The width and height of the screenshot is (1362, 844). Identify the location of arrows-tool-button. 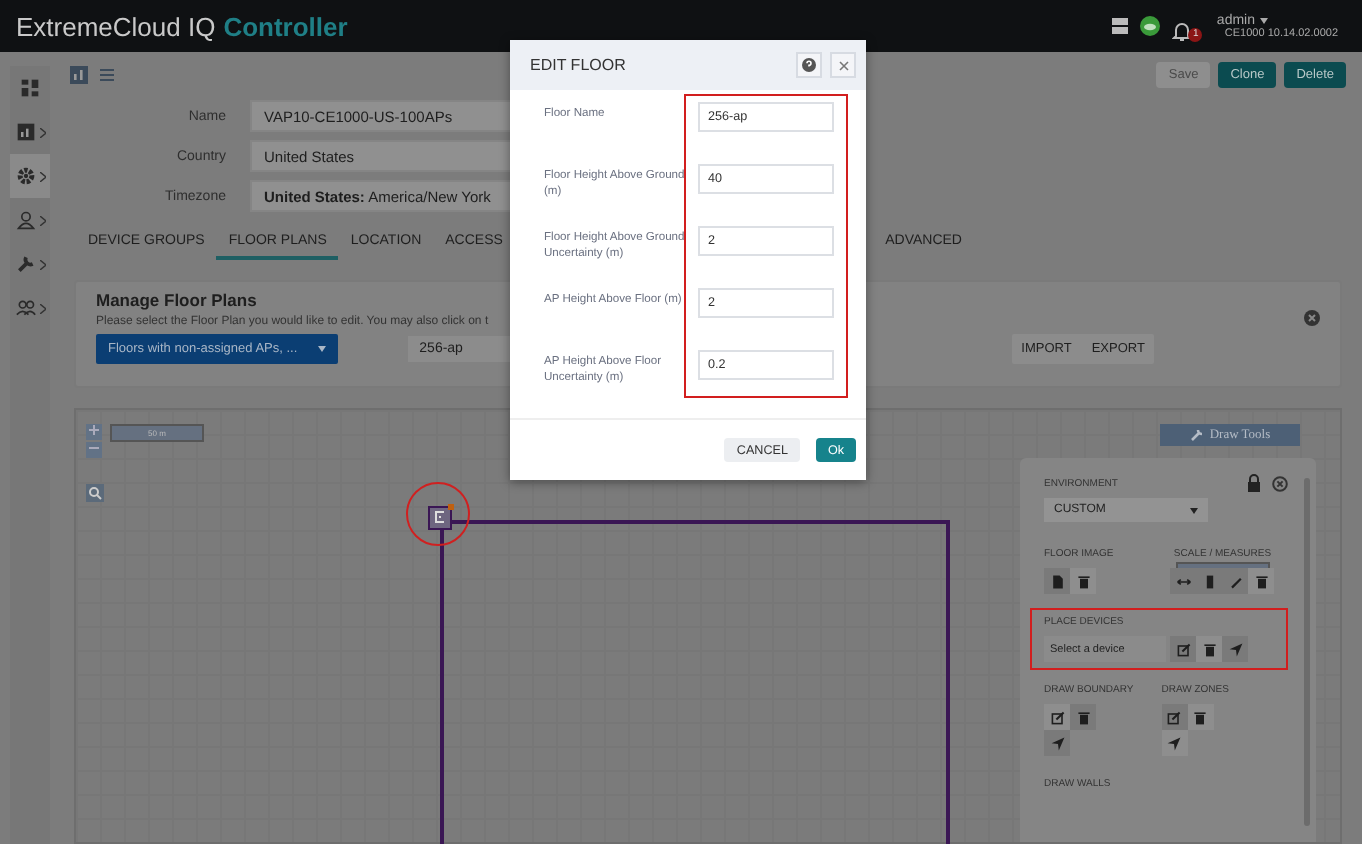
(1183, 581).